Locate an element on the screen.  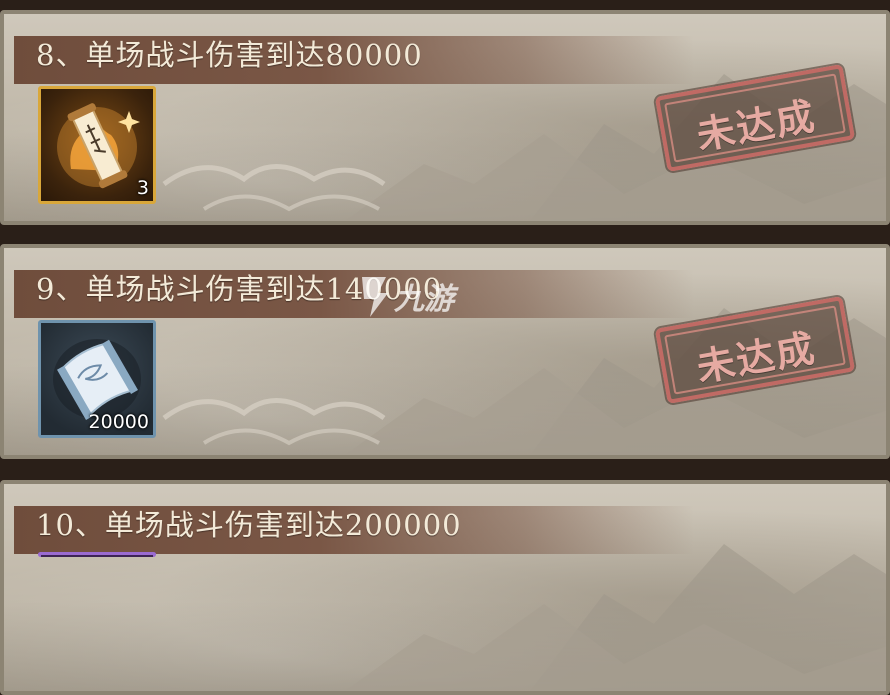
watermark: 九游 is located at coordinates (405, 296).